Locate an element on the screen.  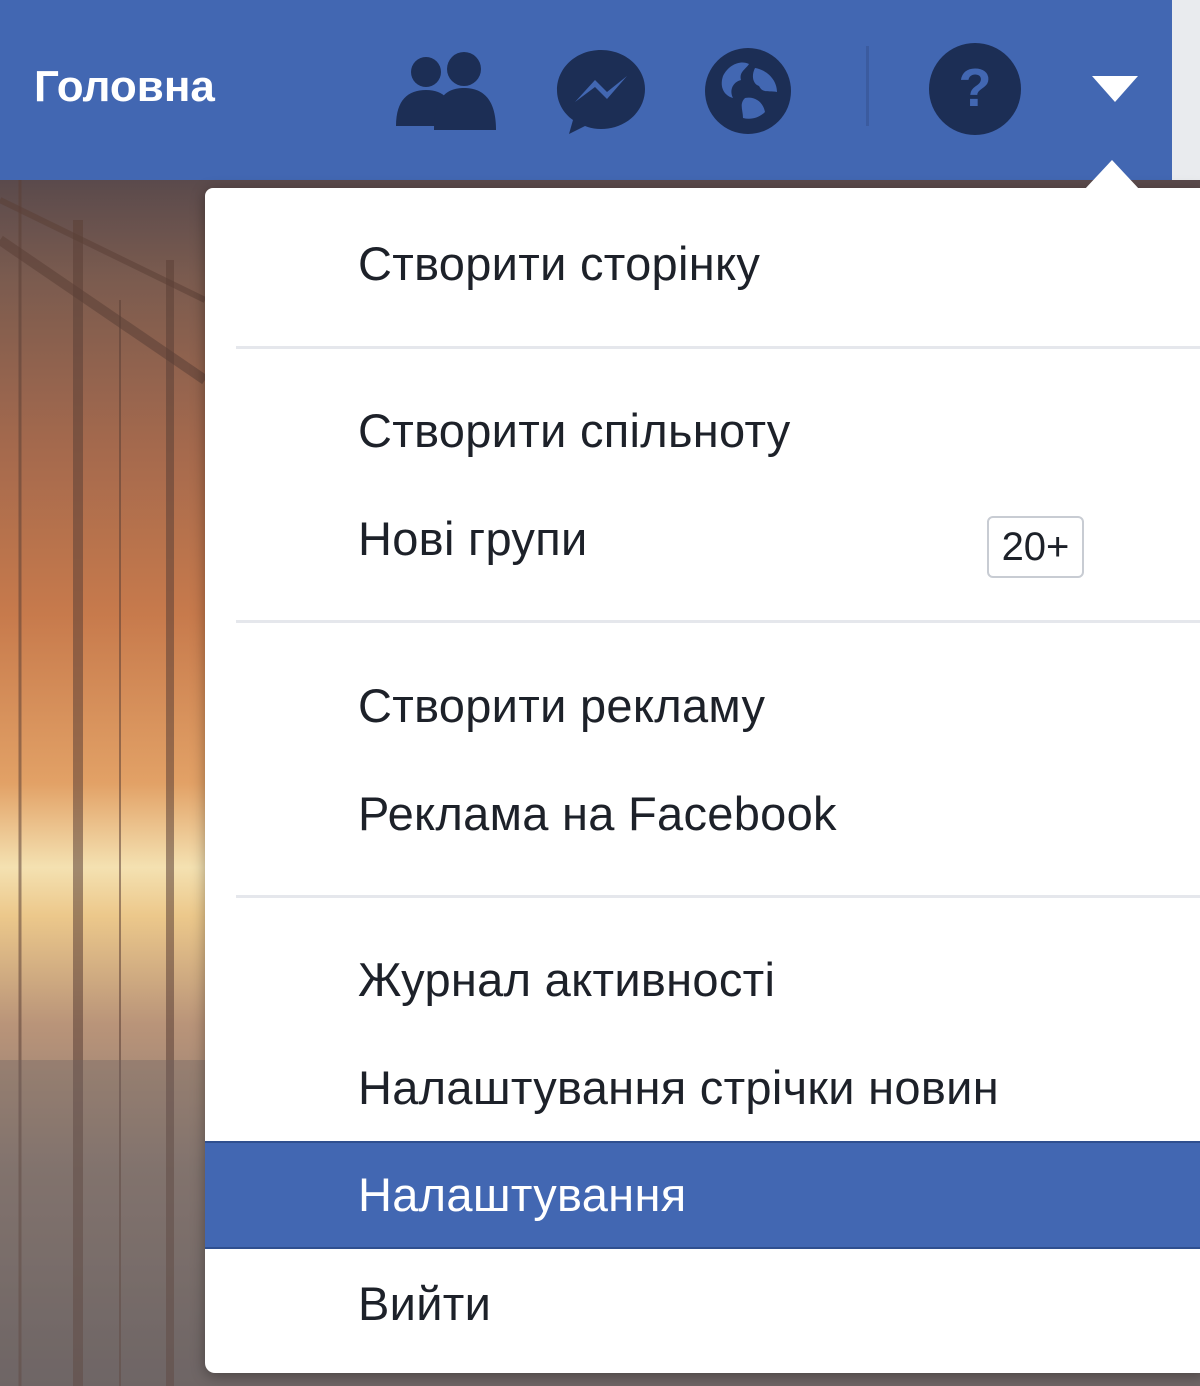
menu-item-settings: Налаштування is located at coordinates (702, 1195).